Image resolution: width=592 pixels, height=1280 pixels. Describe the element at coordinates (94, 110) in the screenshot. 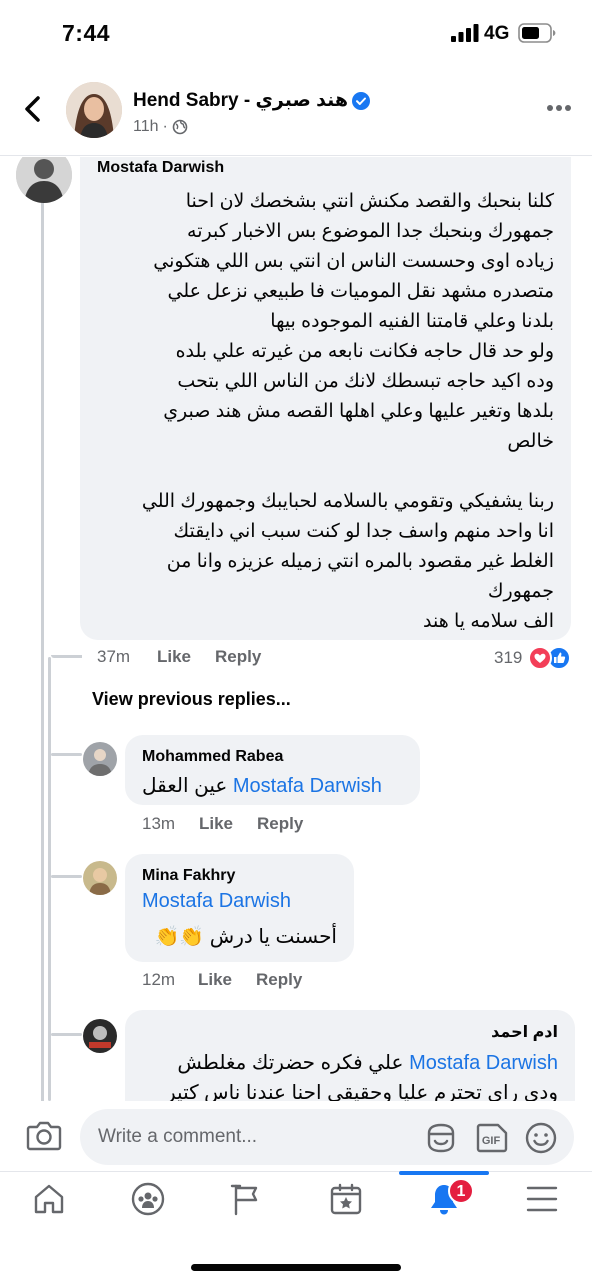

I see `page-avatar` at that location.